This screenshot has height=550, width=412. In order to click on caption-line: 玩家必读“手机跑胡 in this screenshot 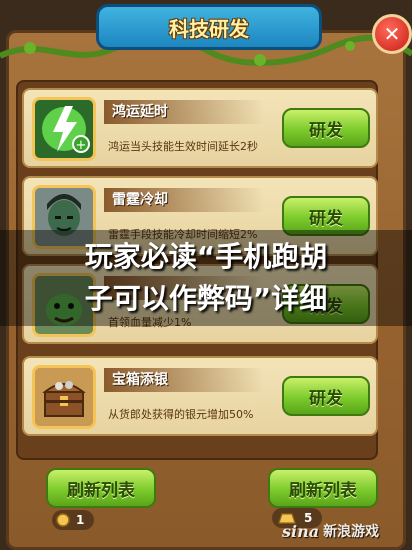, I will do `click(206, 256)`.